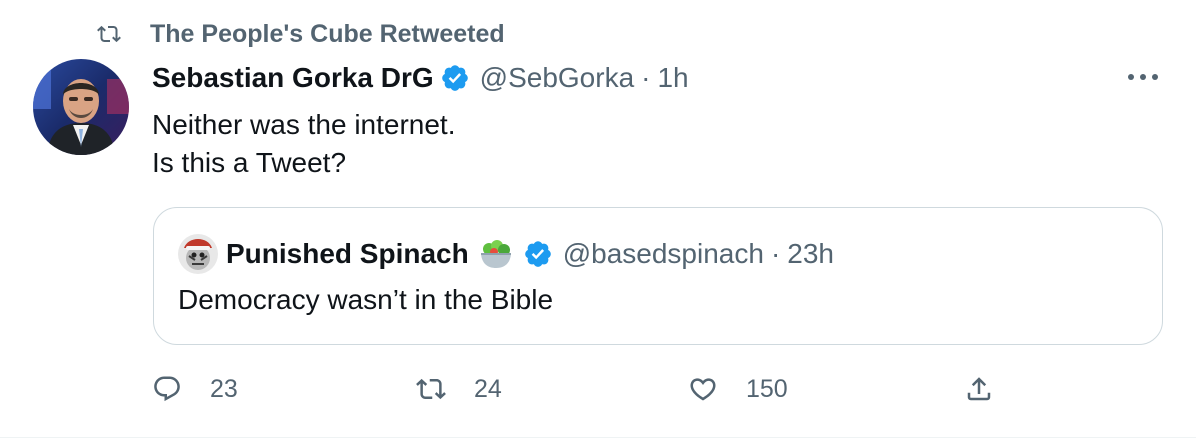  I want to click on reply-button: 23, so click(194, 389).